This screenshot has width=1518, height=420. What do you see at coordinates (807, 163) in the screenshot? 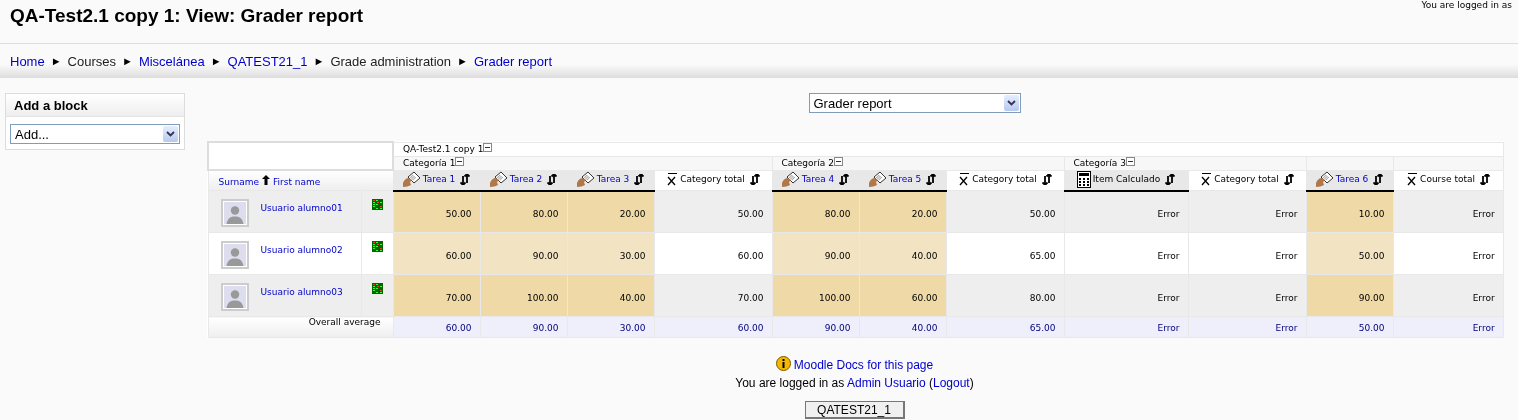
I see `category-name: Categoría 2` at bounding box center [807, 163].